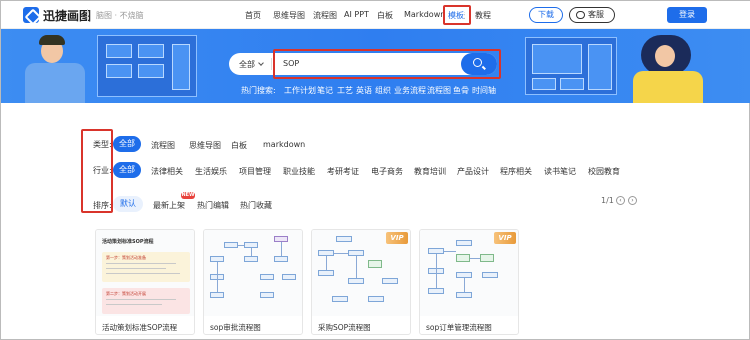 This screenshot has width=750, height=340. What do you see at coordinates (127, 144) in the screenshot?
I see `type-chip-all: 全部` at bounding box center [127, 144].